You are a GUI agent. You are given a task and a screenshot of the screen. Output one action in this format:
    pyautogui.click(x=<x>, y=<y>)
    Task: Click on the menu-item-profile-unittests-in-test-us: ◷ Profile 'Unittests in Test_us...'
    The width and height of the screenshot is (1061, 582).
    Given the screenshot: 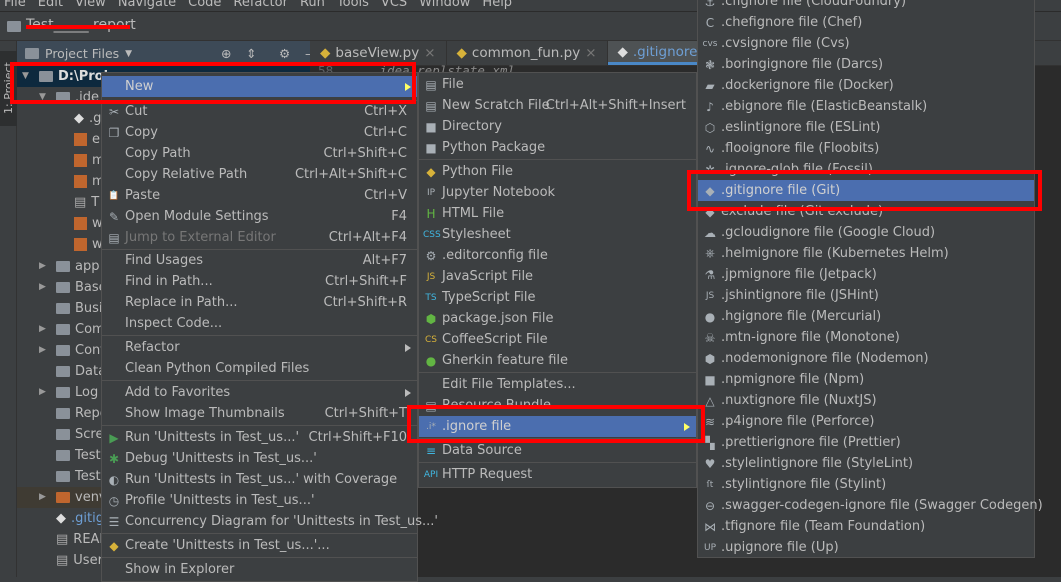 What is the action you would take?
    pyautogui.click(x=259, y=500)
    